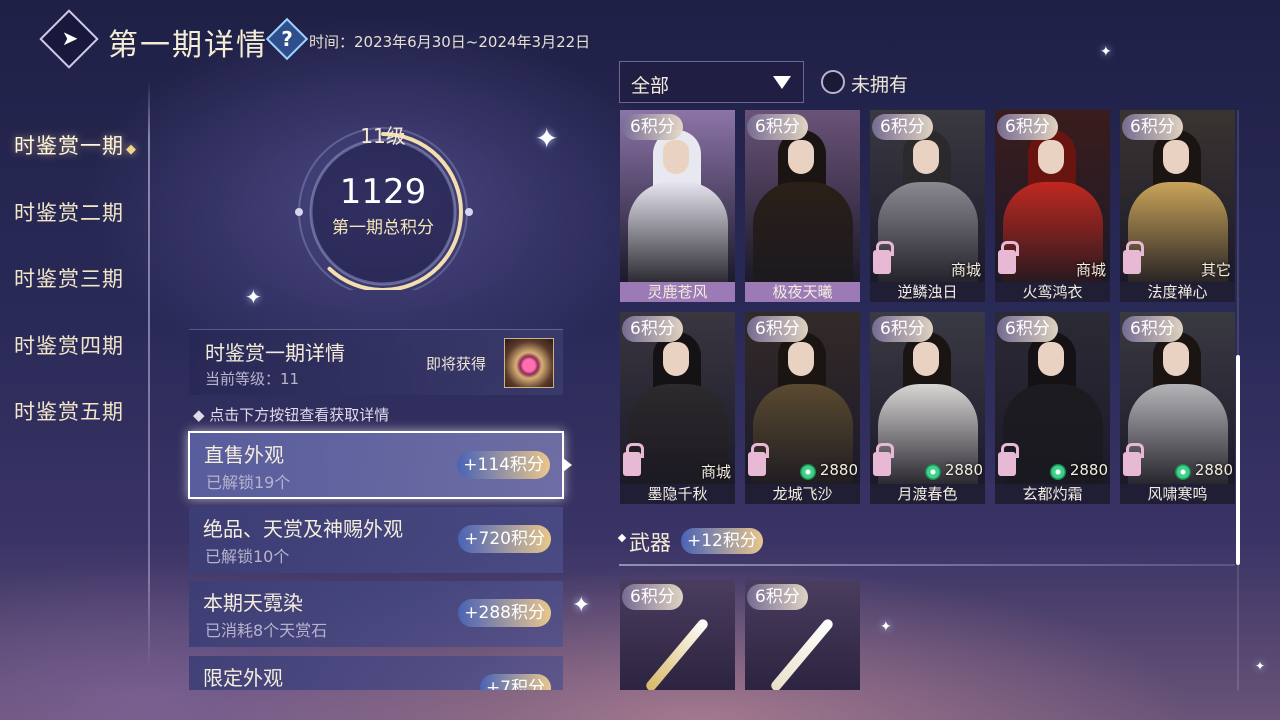 The image size is (1280, 720). Describe the element at coordinates (1213, 470) in the screenshot. I see `price-label: 2880` at that location.